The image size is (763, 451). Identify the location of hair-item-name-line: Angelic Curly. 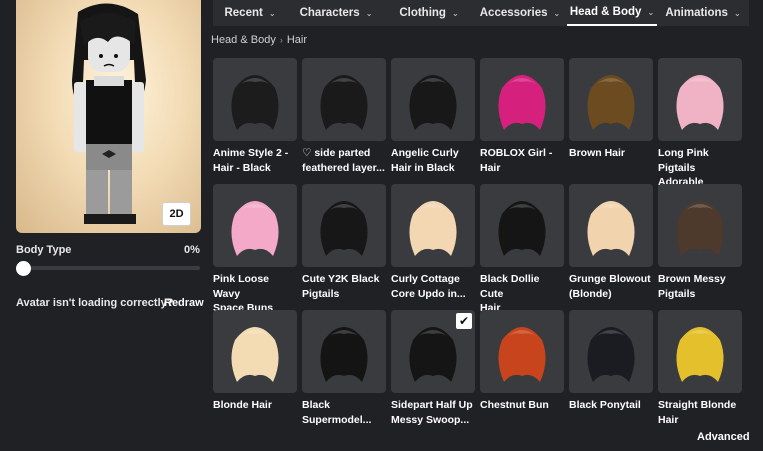
(425, 153).